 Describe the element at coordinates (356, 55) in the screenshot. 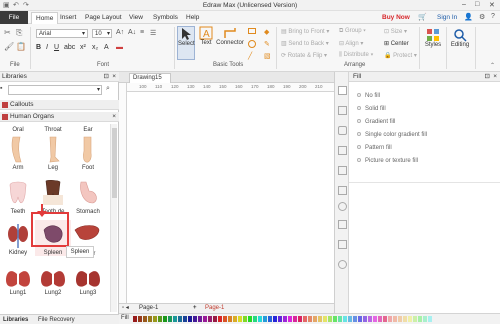

I see `distribute-button: ⫼ Distribute ▾` at that location.